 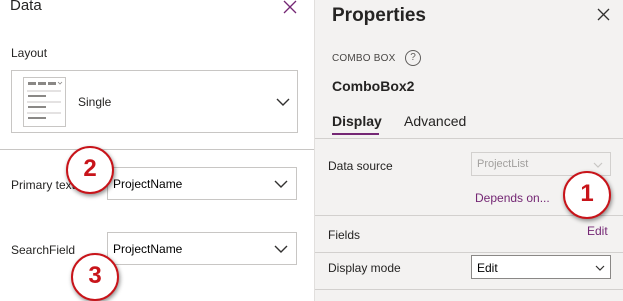 I want to click on layout-value: Single, so click(x=95, y=102).